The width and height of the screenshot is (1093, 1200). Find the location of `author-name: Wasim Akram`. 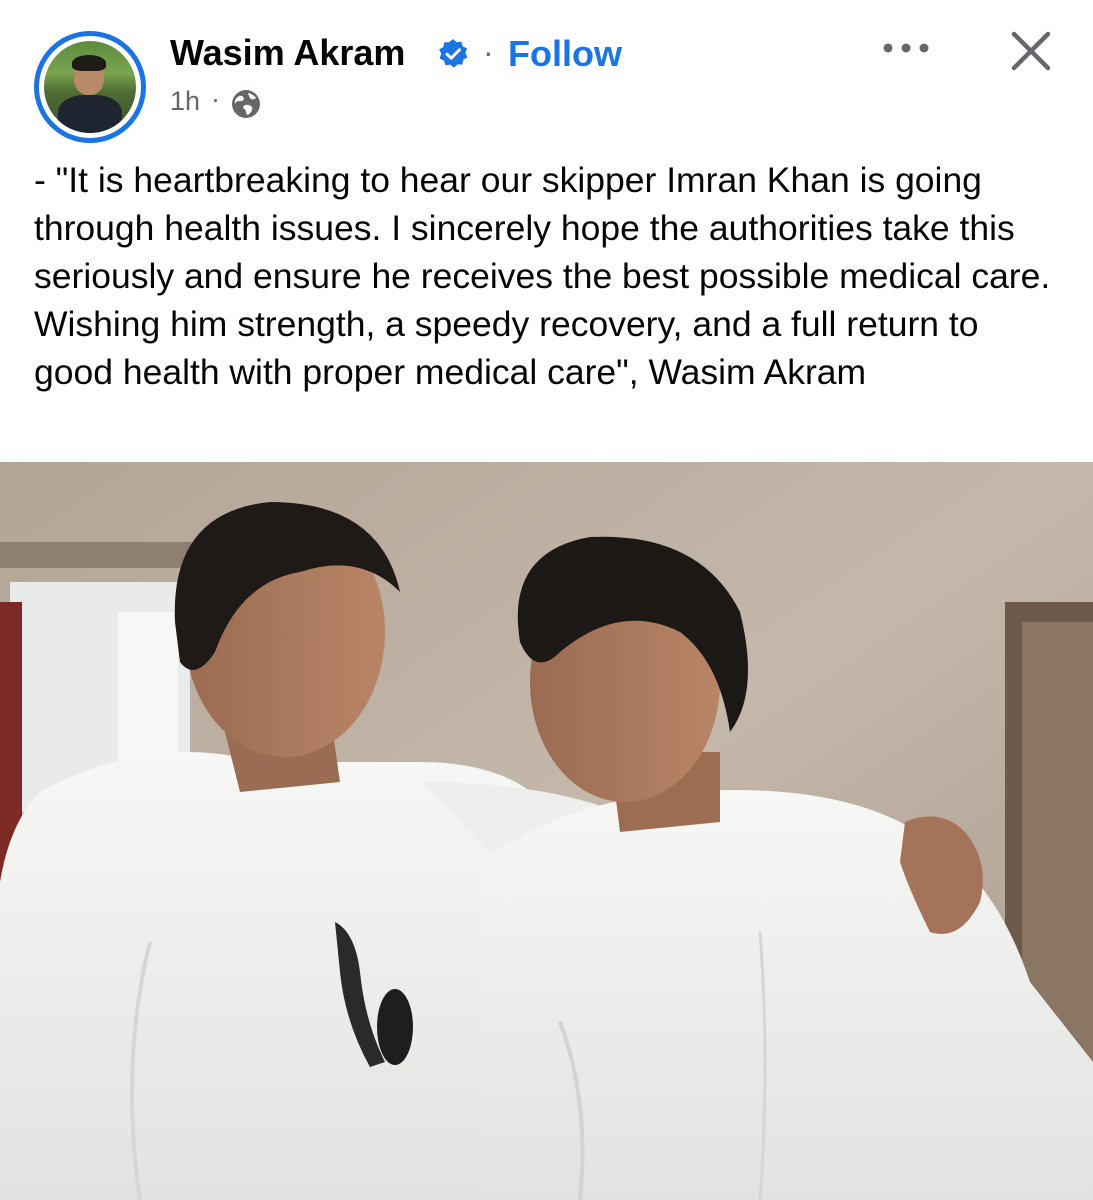

author-name: Wasim Akram is located at coordinates (287, 53).